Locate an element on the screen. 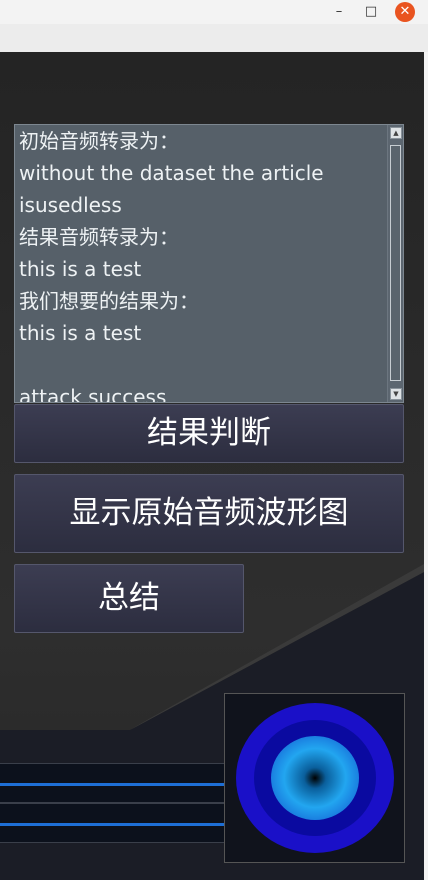 The height and width of the screenshot is (880, 428). minimize-button: – is located at coordinates (339, 12).